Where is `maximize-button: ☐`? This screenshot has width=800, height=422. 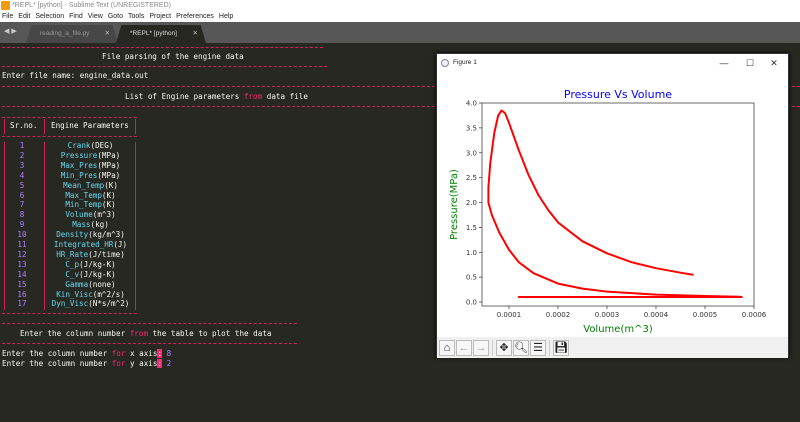
maximize-button: ☐ is located at coordinates (750, 63).